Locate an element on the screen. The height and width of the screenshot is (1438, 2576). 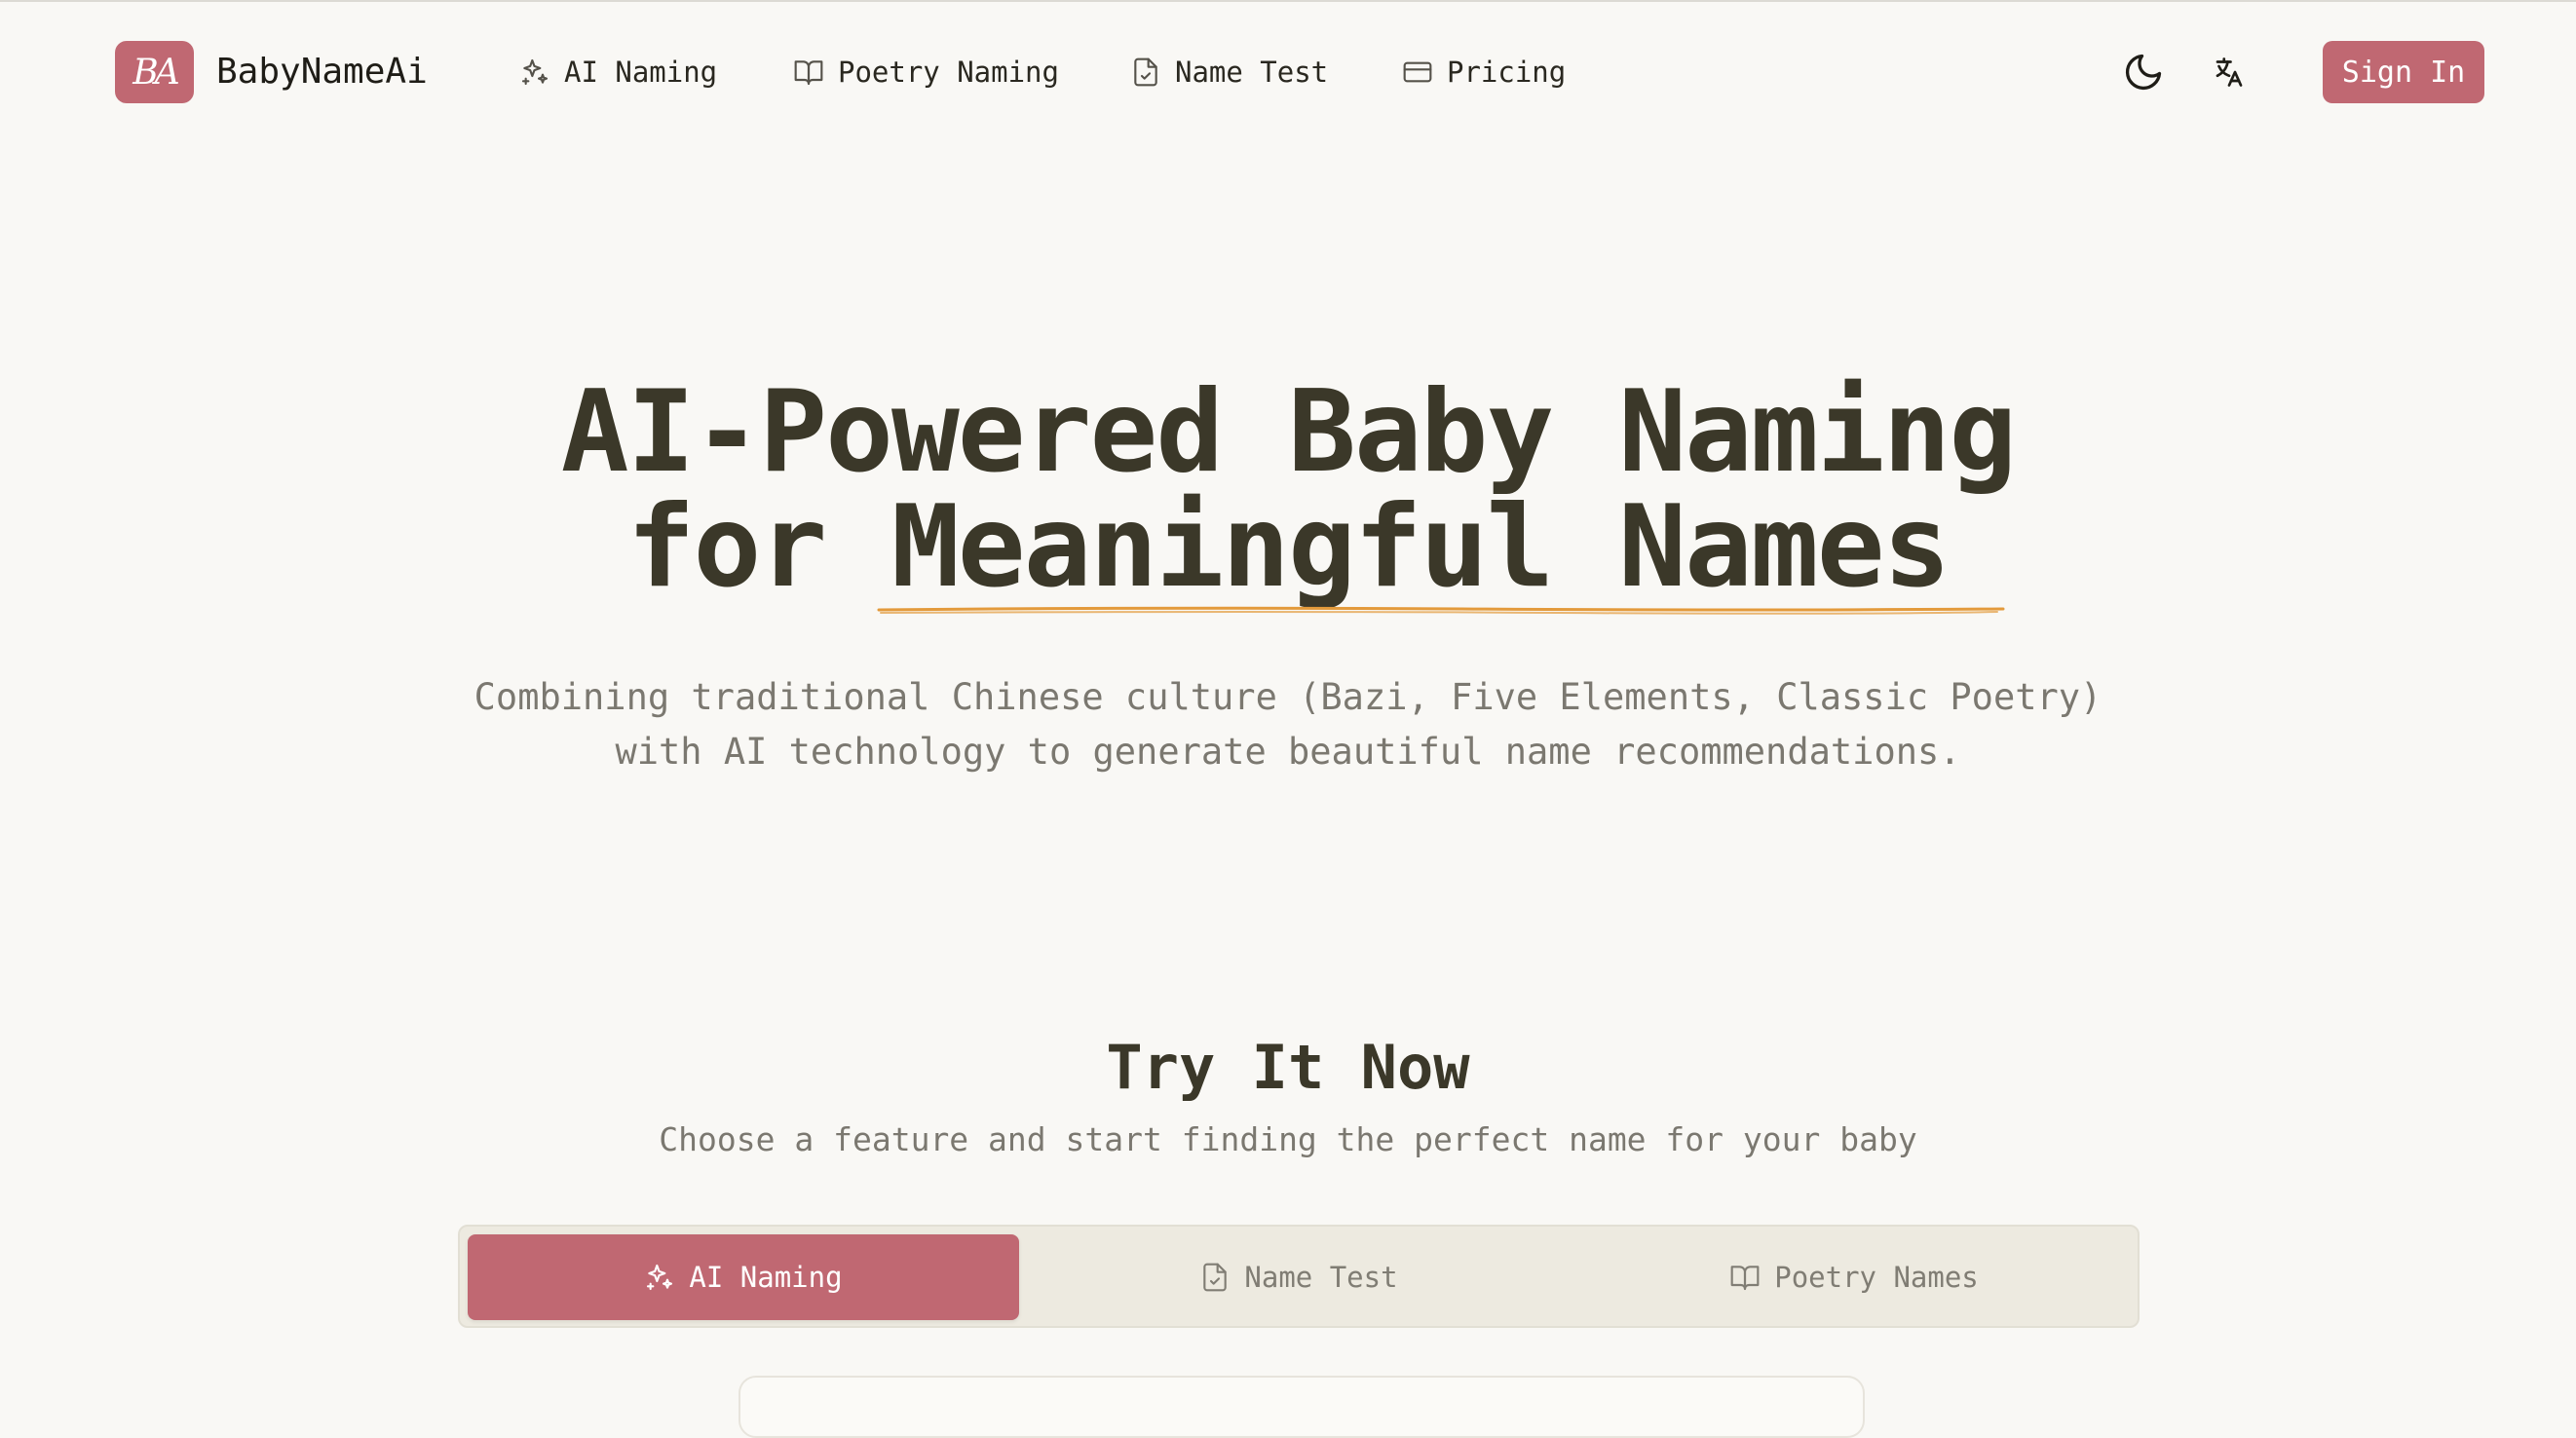
logo: BA is located at coordinates (154, 72).